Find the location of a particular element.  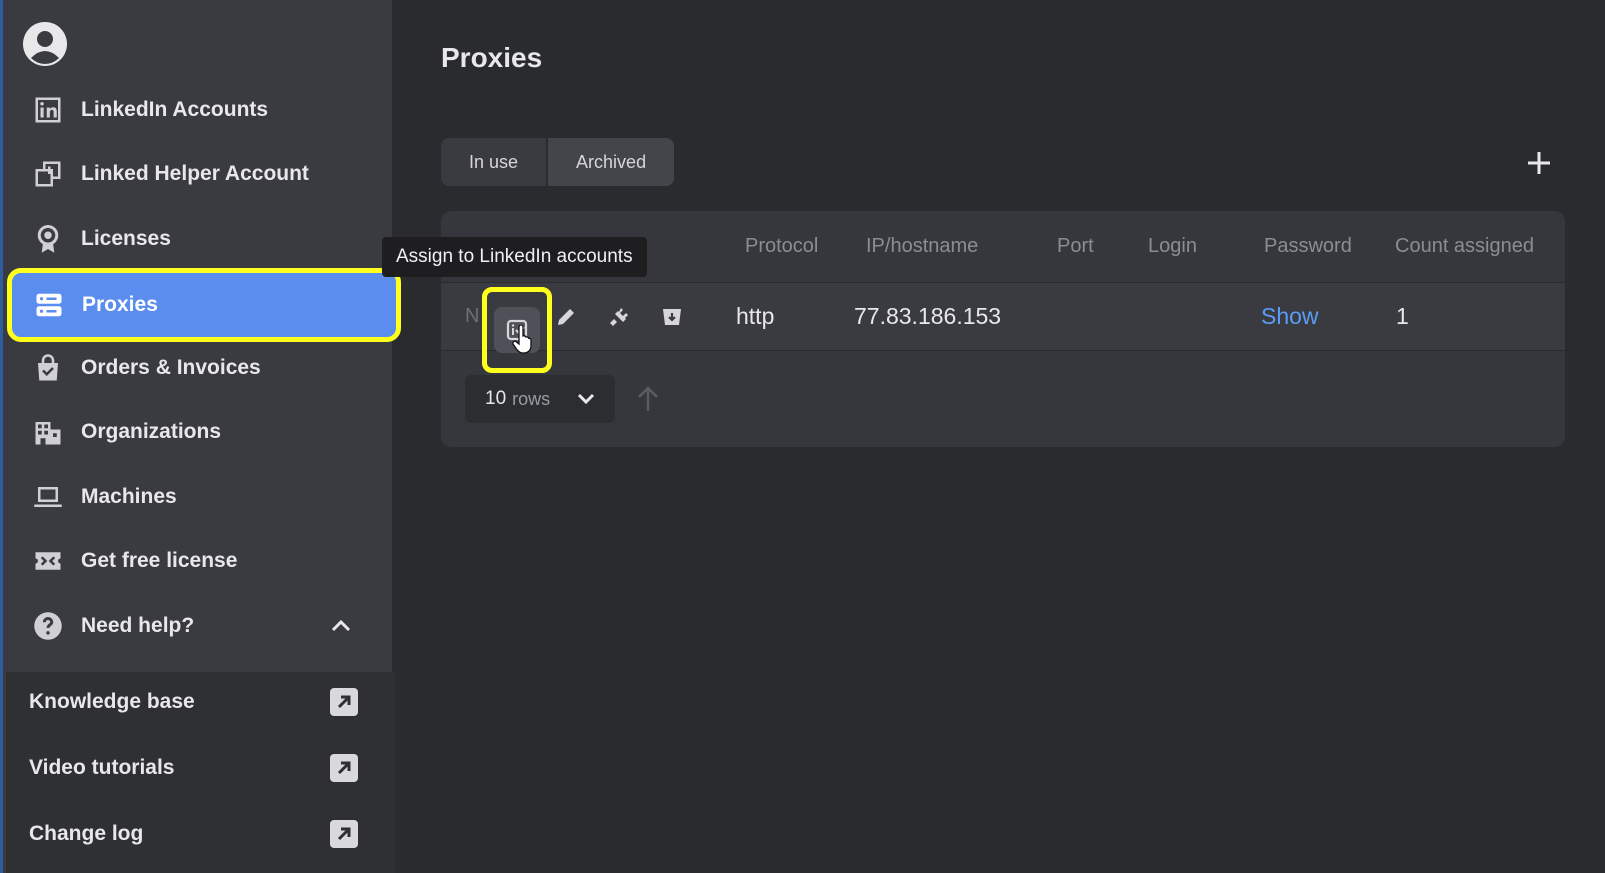

column-header-password: Password is located at coordinates (1308, 246).